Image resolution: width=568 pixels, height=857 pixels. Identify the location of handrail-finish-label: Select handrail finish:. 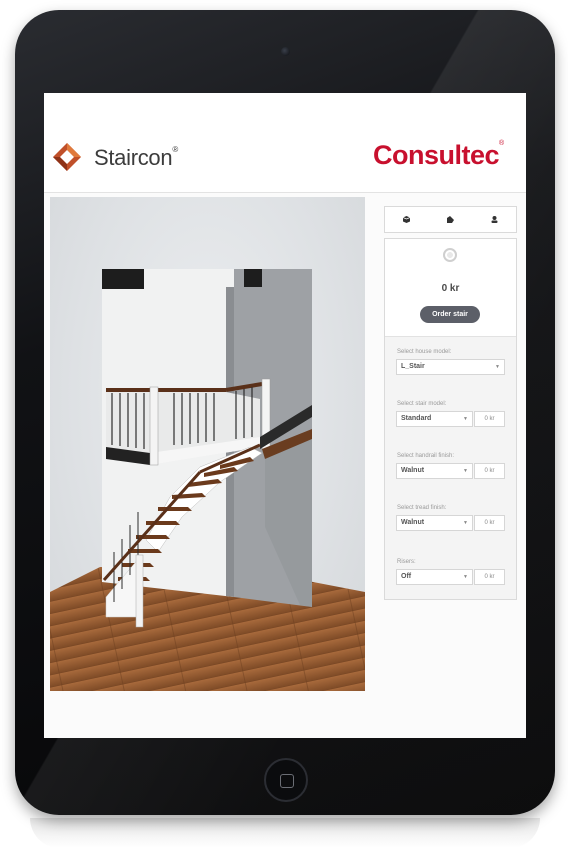
(426, 456).